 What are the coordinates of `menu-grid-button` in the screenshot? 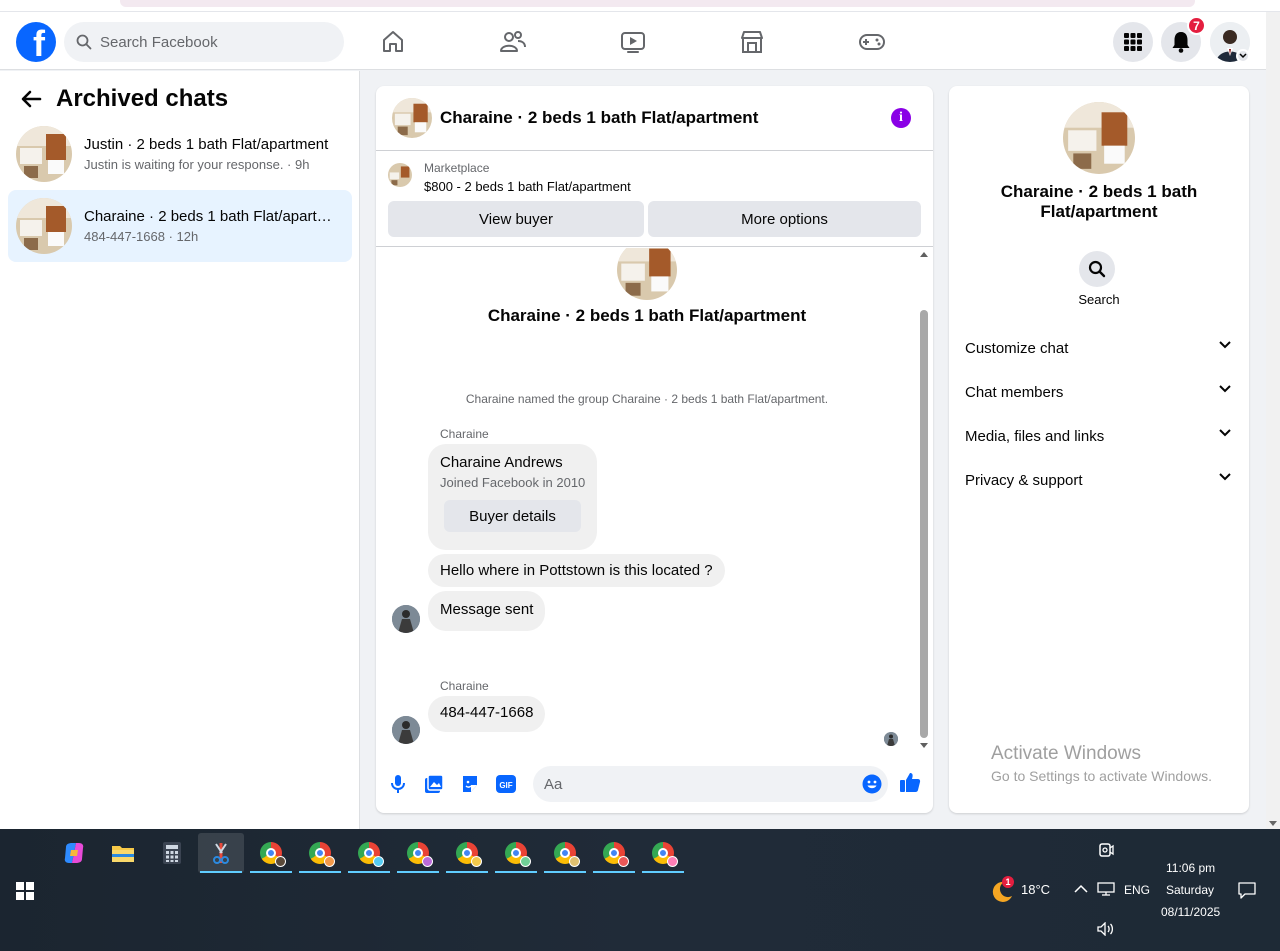 It's located at (1133, 42).